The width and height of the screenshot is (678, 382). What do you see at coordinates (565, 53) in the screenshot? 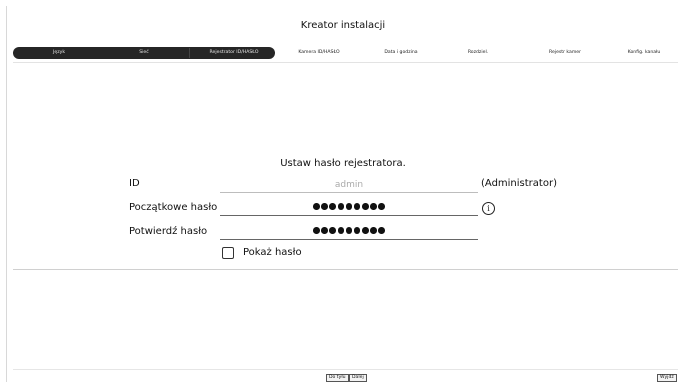
I see `step-camera-registration: Rejestr kamer` at bounding box center [565, 53].